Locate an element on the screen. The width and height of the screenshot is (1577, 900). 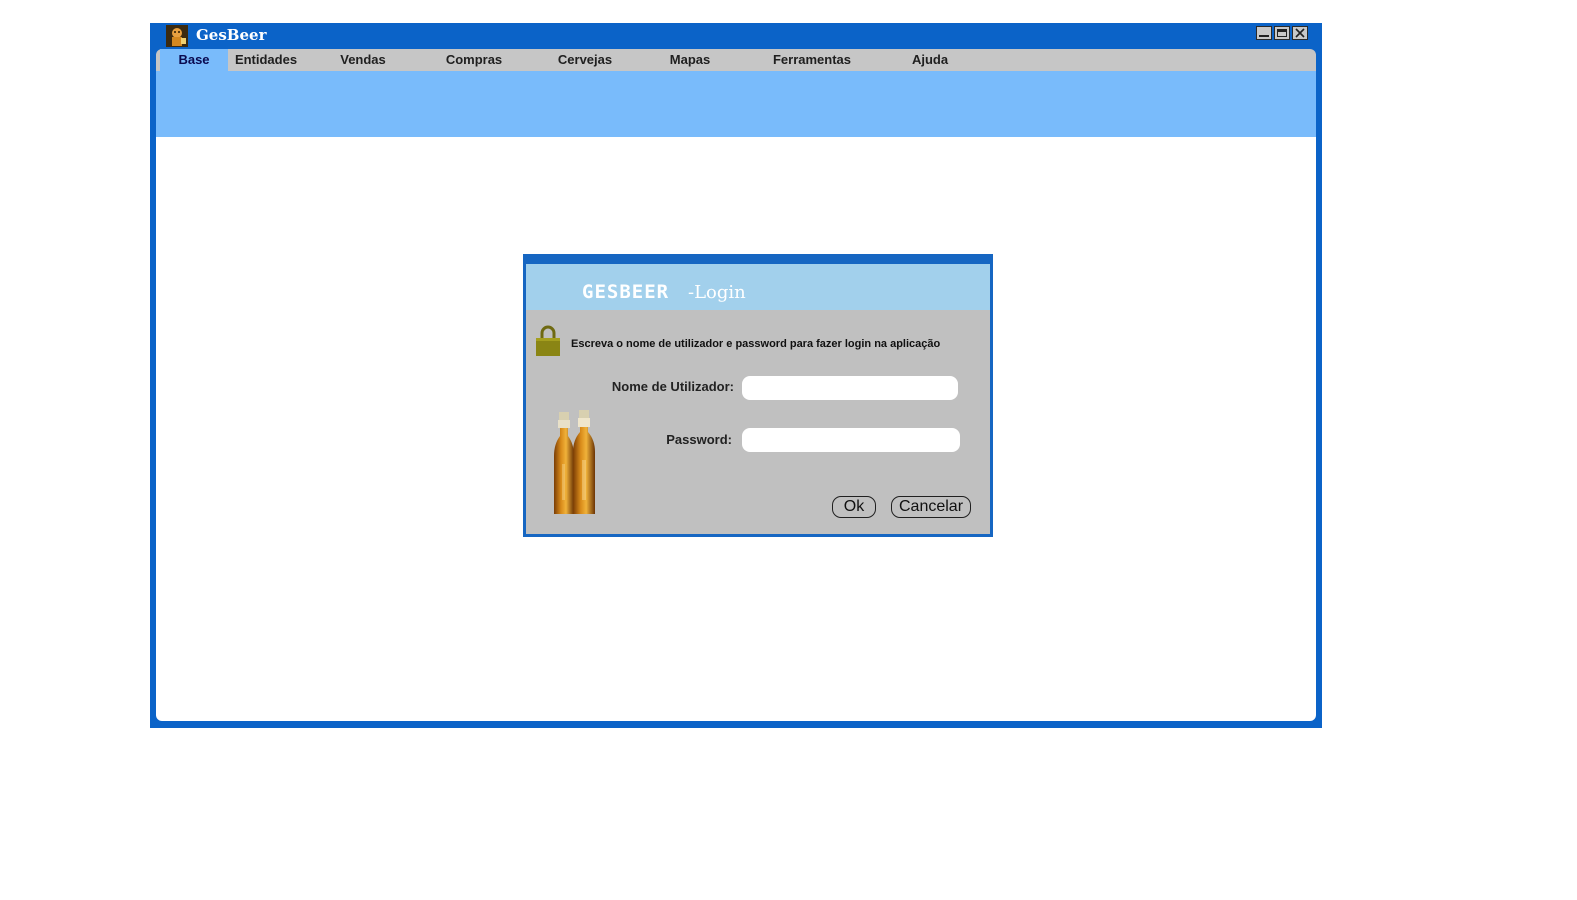
beer-mascot-icon is located at coordinates (177, 36).